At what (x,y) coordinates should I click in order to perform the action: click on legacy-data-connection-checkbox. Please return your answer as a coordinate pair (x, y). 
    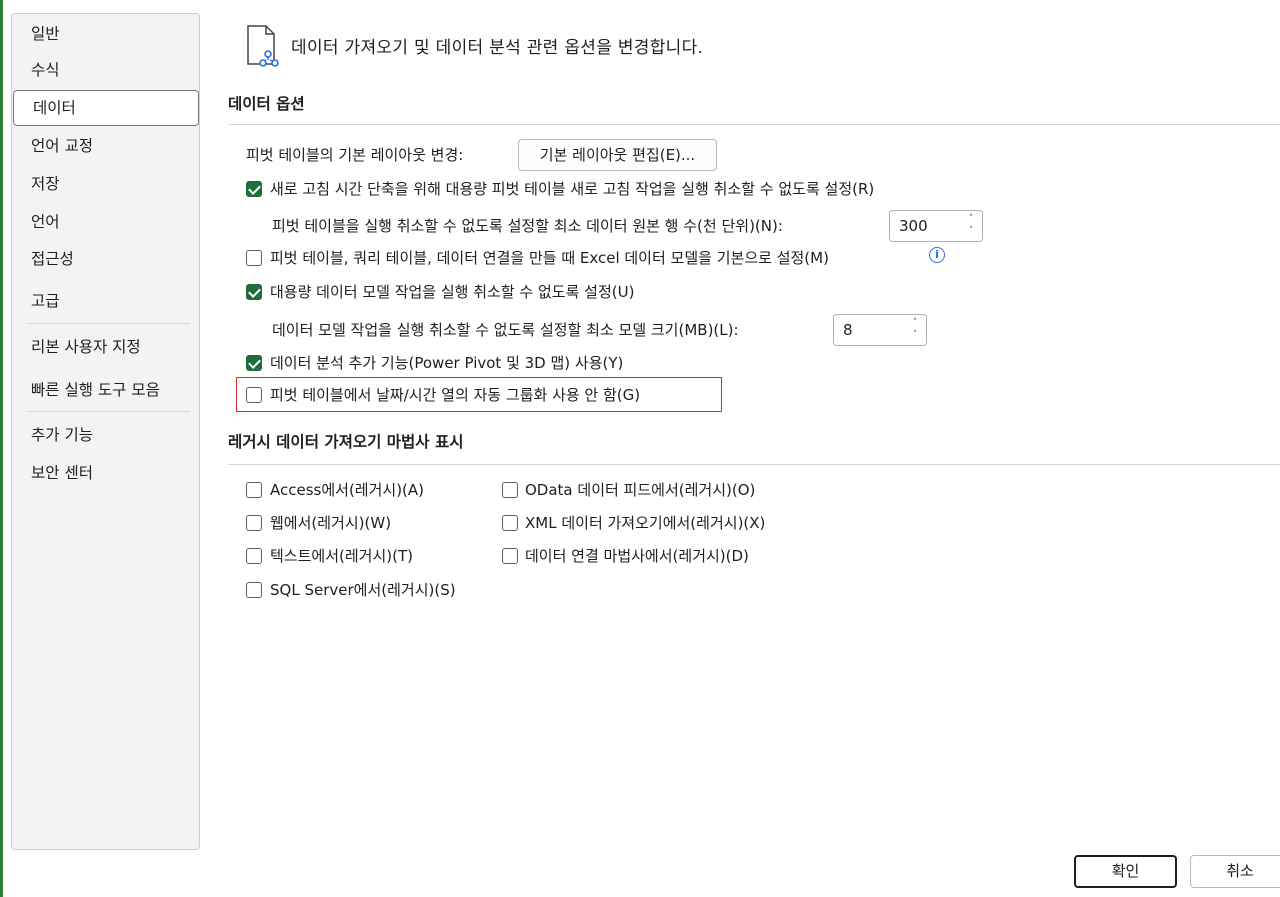
    Looking at the image, I should click on (510, 556).